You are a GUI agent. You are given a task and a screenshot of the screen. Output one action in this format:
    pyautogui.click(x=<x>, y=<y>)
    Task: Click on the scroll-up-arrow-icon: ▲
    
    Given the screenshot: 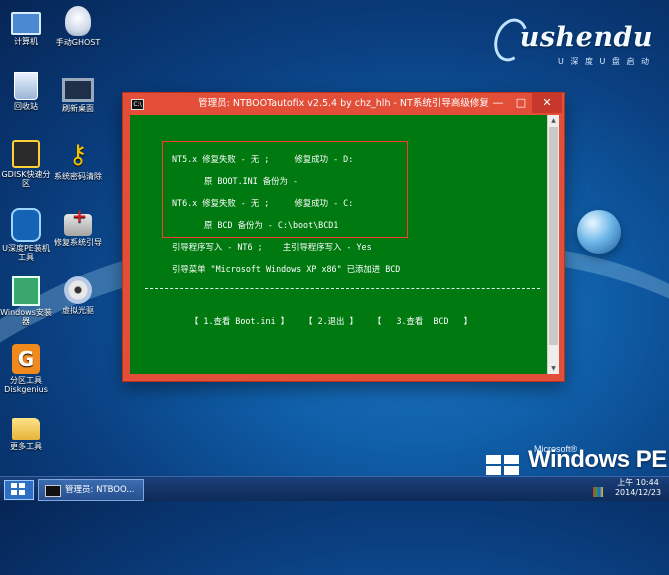 What is the action you would take?
    pyautogui.click(x=553, y=120)
    